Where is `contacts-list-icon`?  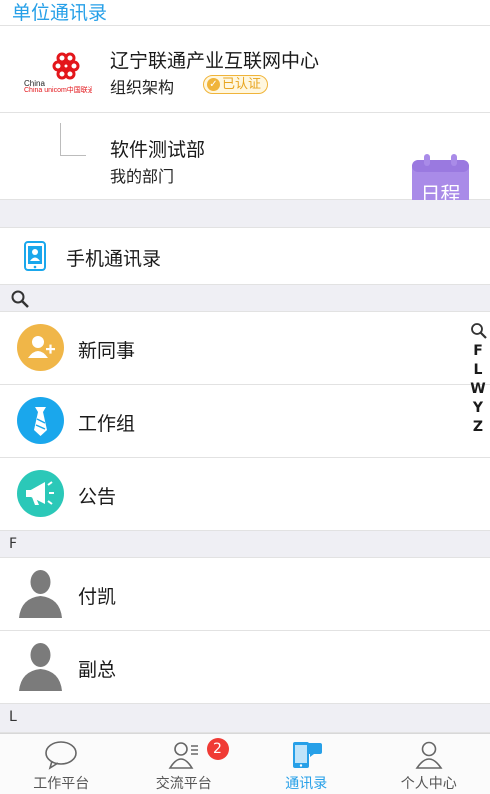 contacts-list-icon is located at coordinates (183, 755).